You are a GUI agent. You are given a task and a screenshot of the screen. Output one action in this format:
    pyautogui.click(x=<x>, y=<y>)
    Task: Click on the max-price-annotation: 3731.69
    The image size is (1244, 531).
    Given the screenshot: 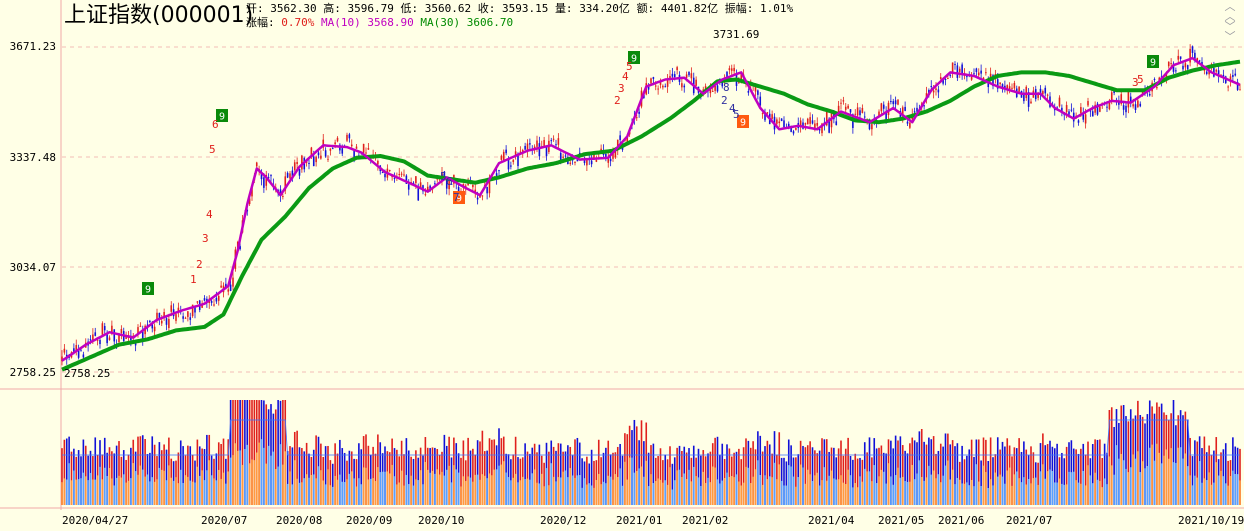 What is the action you would take?
    pyautogui.click(x=736, y=34)
    